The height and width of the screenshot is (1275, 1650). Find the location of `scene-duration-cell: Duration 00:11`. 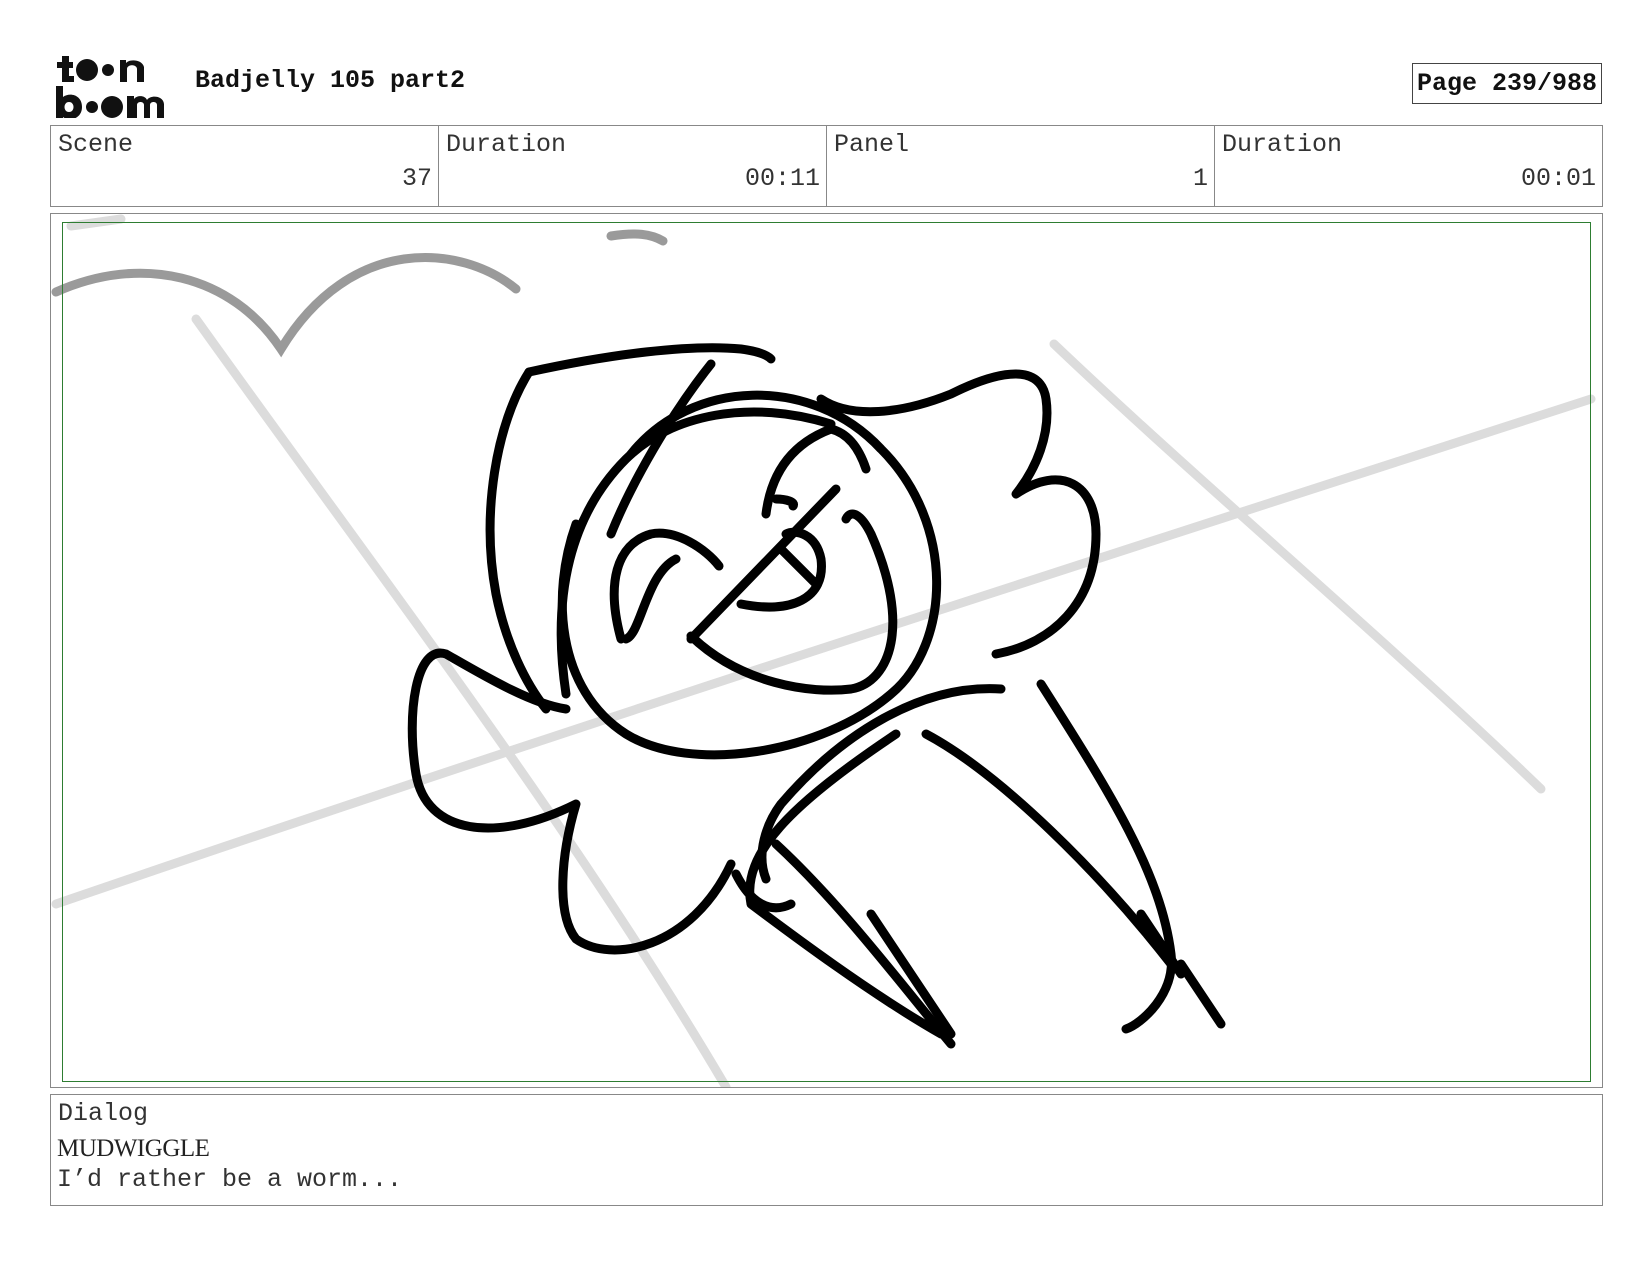

scene-duration-cell: Duration 00:11 is located at coordinates (633, 166).